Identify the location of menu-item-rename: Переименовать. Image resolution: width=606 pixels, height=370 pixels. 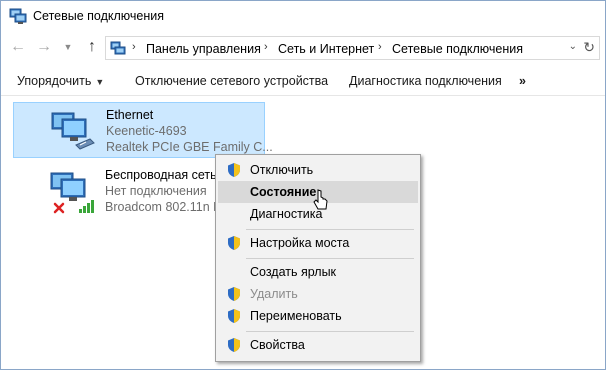
(318, 316).